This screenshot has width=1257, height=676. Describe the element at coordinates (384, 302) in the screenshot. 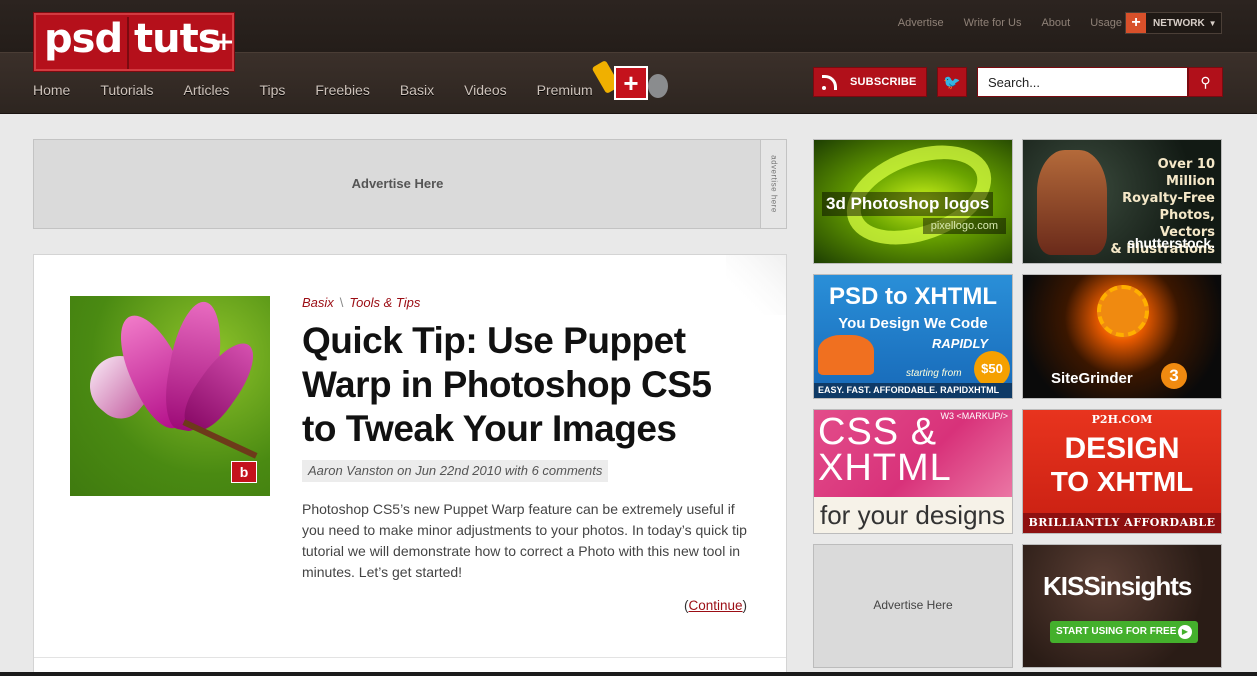

I see `category-tools-tips: Tools & Tips` at that location.